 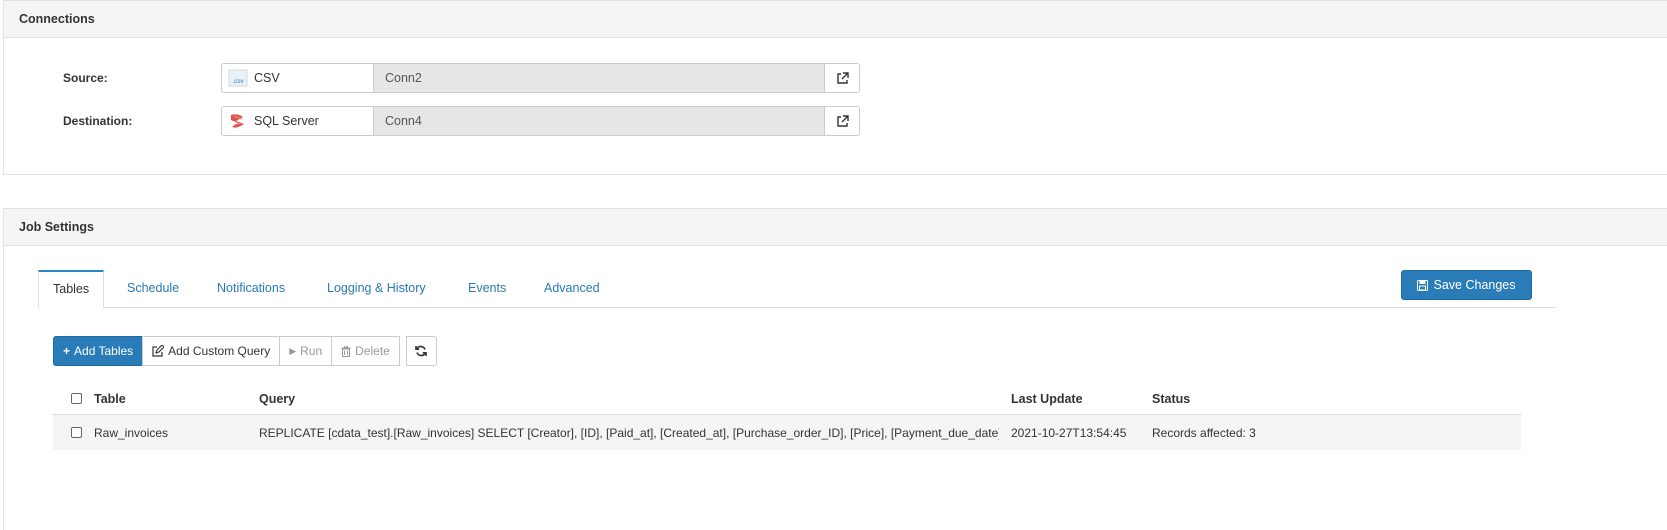 What do you see at coordinates (306, 351) in the screenshot?
I see `run-button: ▶ Run` at bounding box center [306, 351].